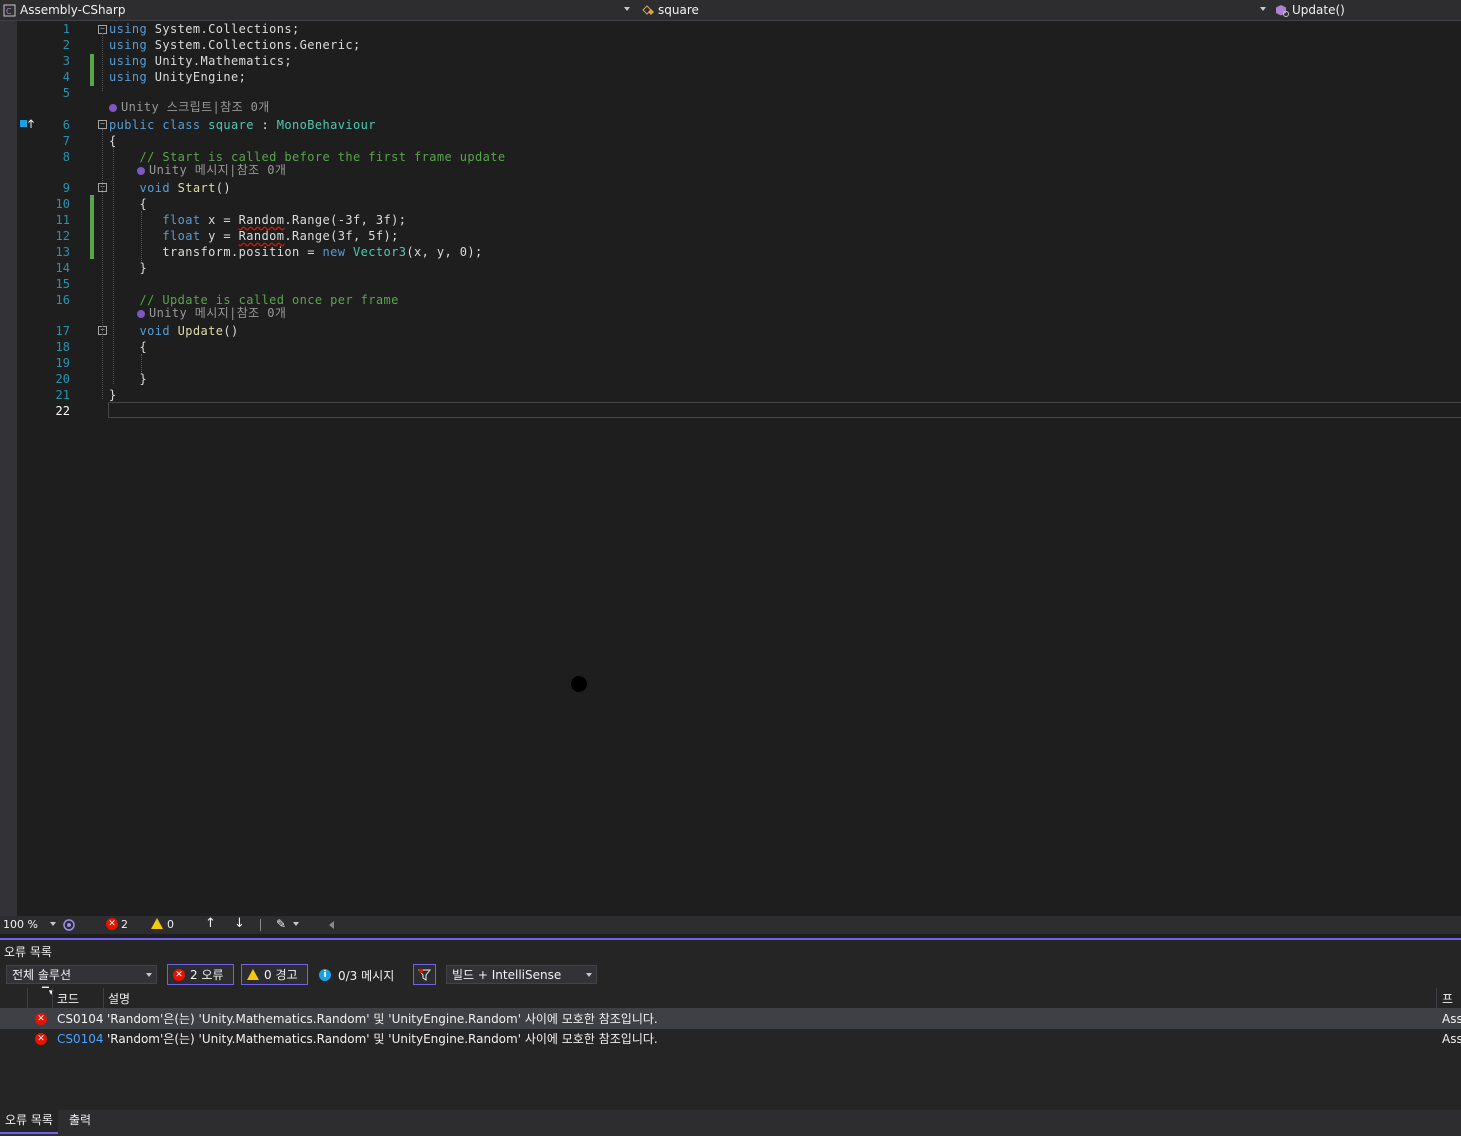  Describe the element at coordinates (239, 923) in the screenshot. I see `arrow-down-icon: ↓` at that location.